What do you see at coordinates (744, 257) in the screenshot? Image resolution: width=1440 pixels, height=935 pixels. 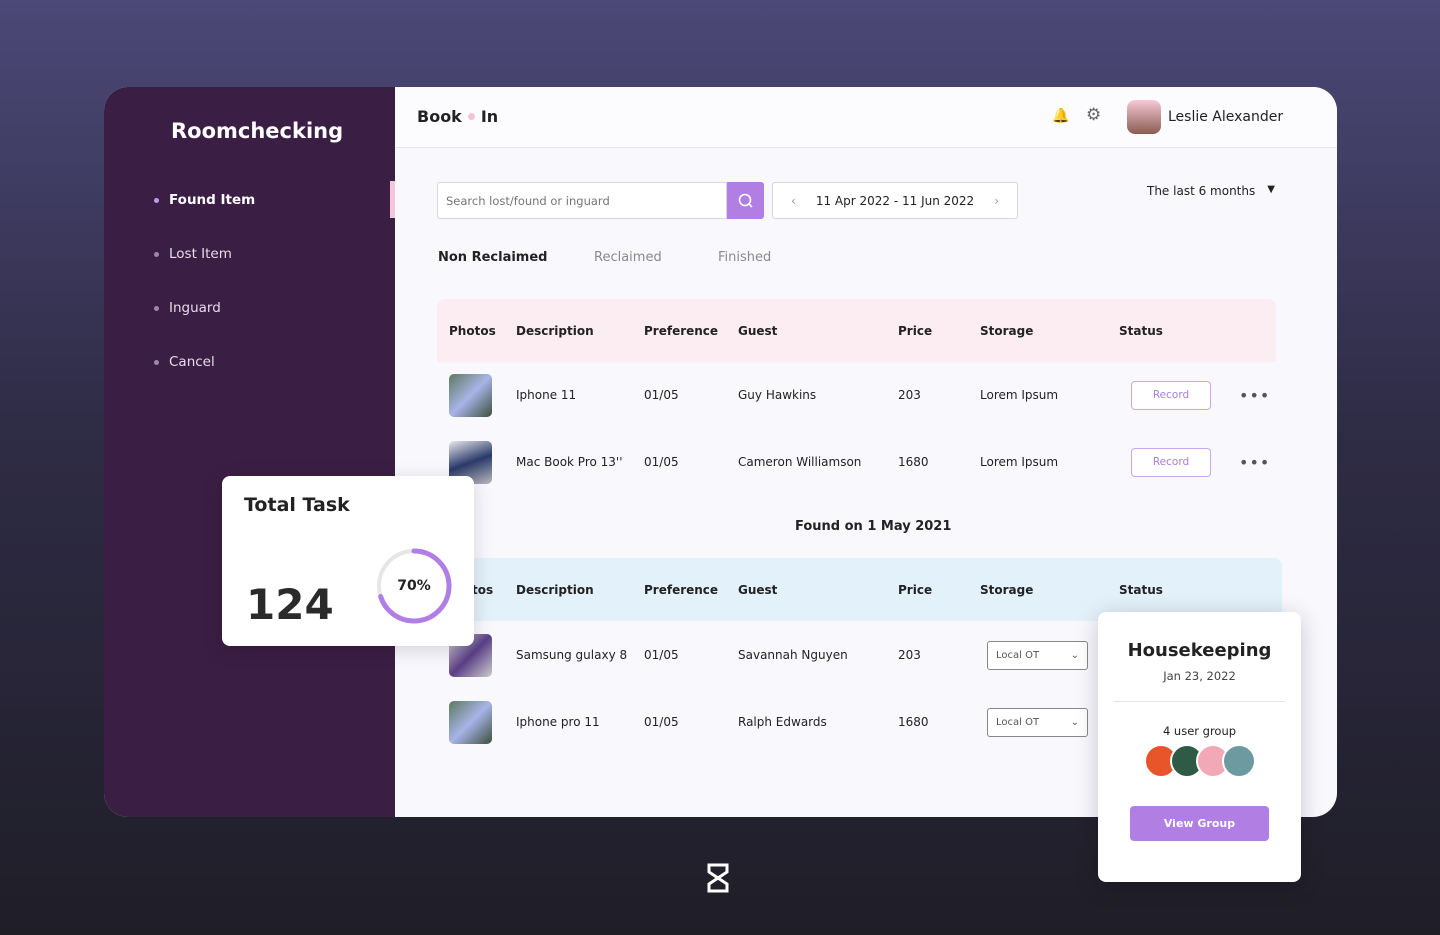 I see `tab-finished: Finished` at bounding box center [744, 257].